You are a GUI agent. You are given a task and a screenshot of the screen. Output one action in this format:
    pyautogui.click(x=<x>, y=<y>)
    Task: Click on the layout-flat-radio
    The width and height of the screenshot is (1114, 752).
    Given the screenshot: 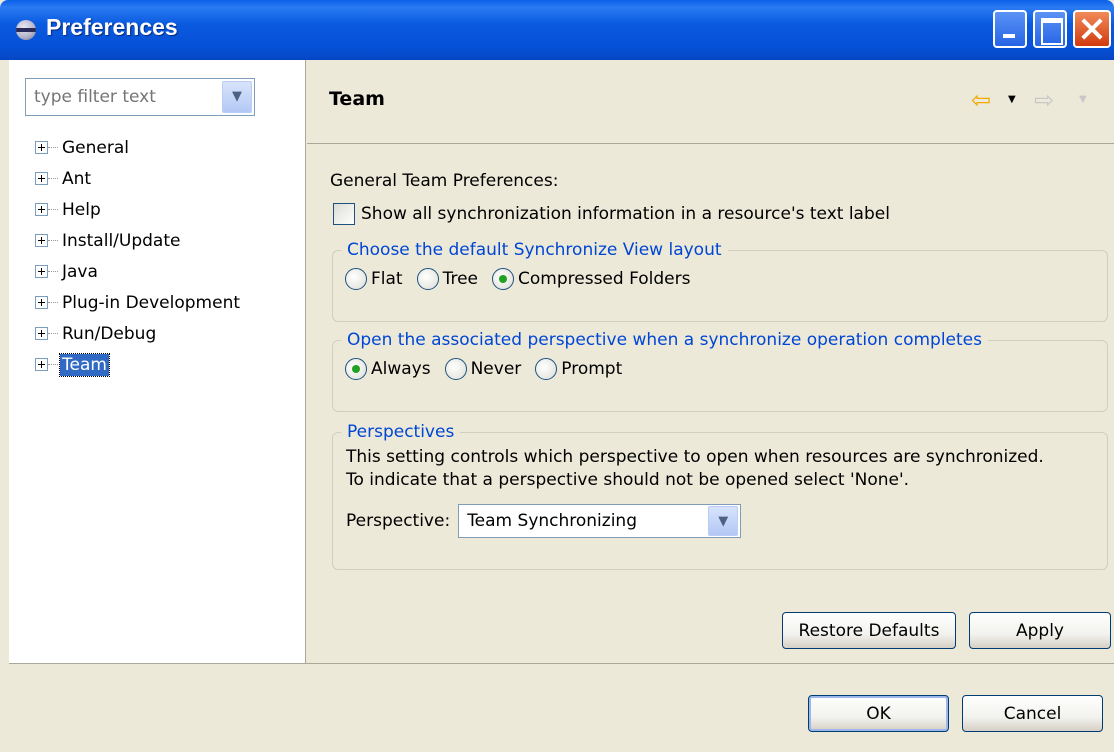 What is the action you would take?
    pyautogui.click(x=356, y=279)
    